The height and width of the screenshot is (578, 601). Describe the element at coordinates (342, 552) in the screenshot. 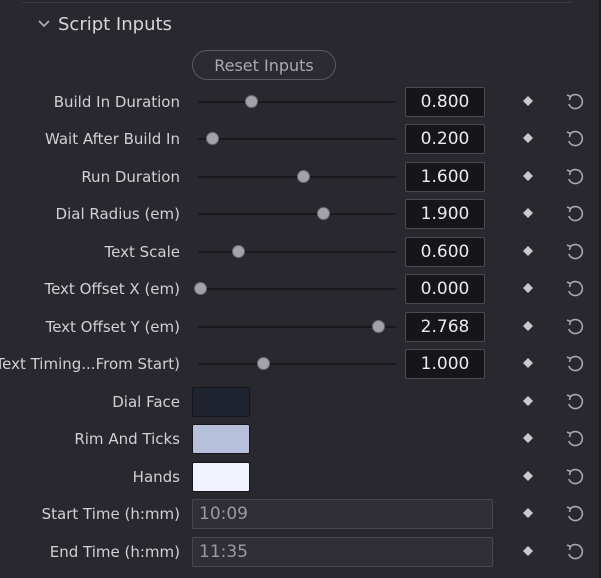

I see `end-time-field: 11:35` at that location.